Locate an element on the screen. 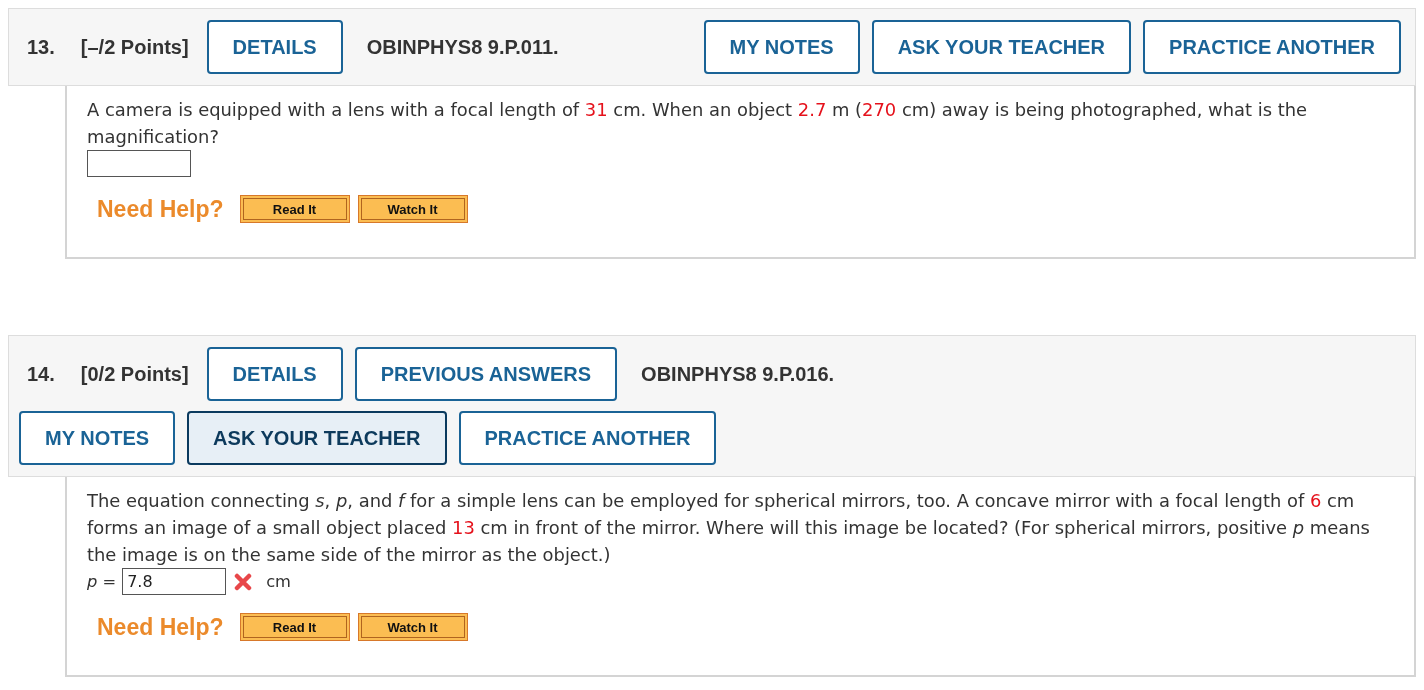  answer-field is located at coordinates (139, 163).